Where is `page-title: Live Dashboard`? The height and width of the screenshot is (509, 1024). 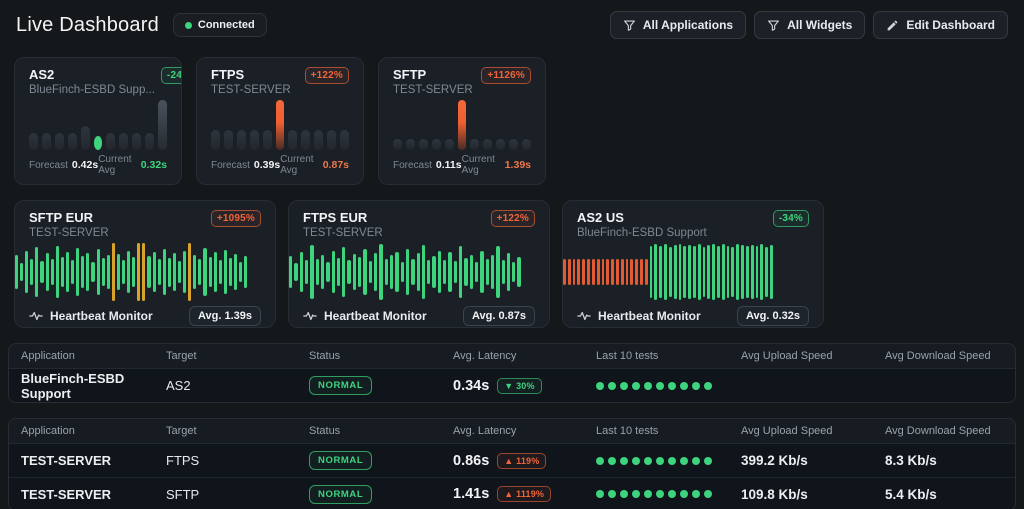 page-title: Live Dashboard is located at coordinates (87, 24).